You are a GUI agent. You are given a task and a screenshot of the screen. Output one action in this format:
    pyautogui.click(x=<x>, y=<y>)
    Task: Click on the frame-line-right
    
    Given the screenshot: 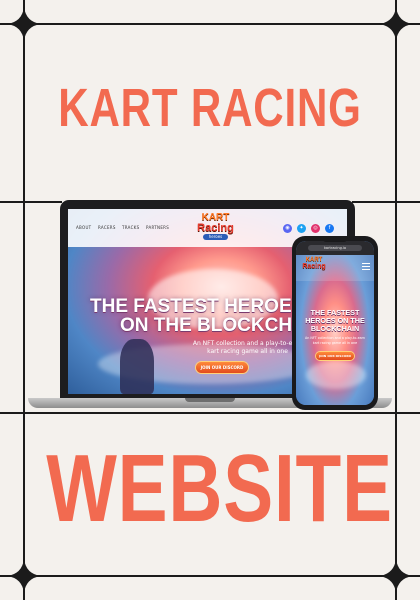 What is the action you would take?
    pyautogui.click(x=396, y=300)
    